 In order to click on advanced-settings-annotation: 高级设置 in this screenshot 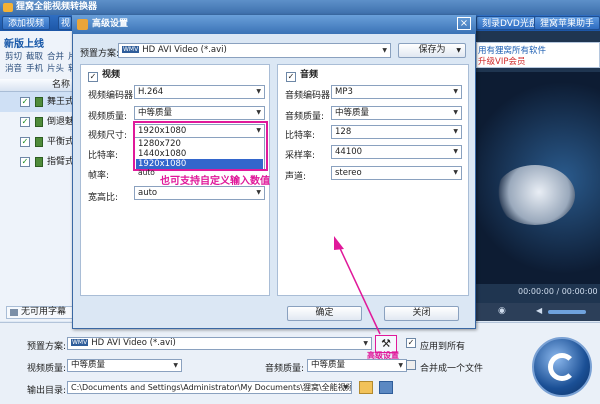, I will do `click(383, 355)`.